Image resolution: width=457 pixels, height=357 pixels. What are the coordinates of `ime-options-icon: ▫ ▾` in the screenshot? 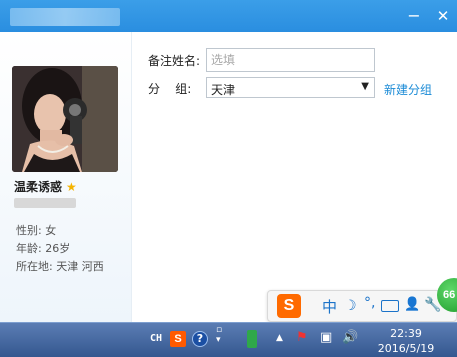 It's located at (219, 335).